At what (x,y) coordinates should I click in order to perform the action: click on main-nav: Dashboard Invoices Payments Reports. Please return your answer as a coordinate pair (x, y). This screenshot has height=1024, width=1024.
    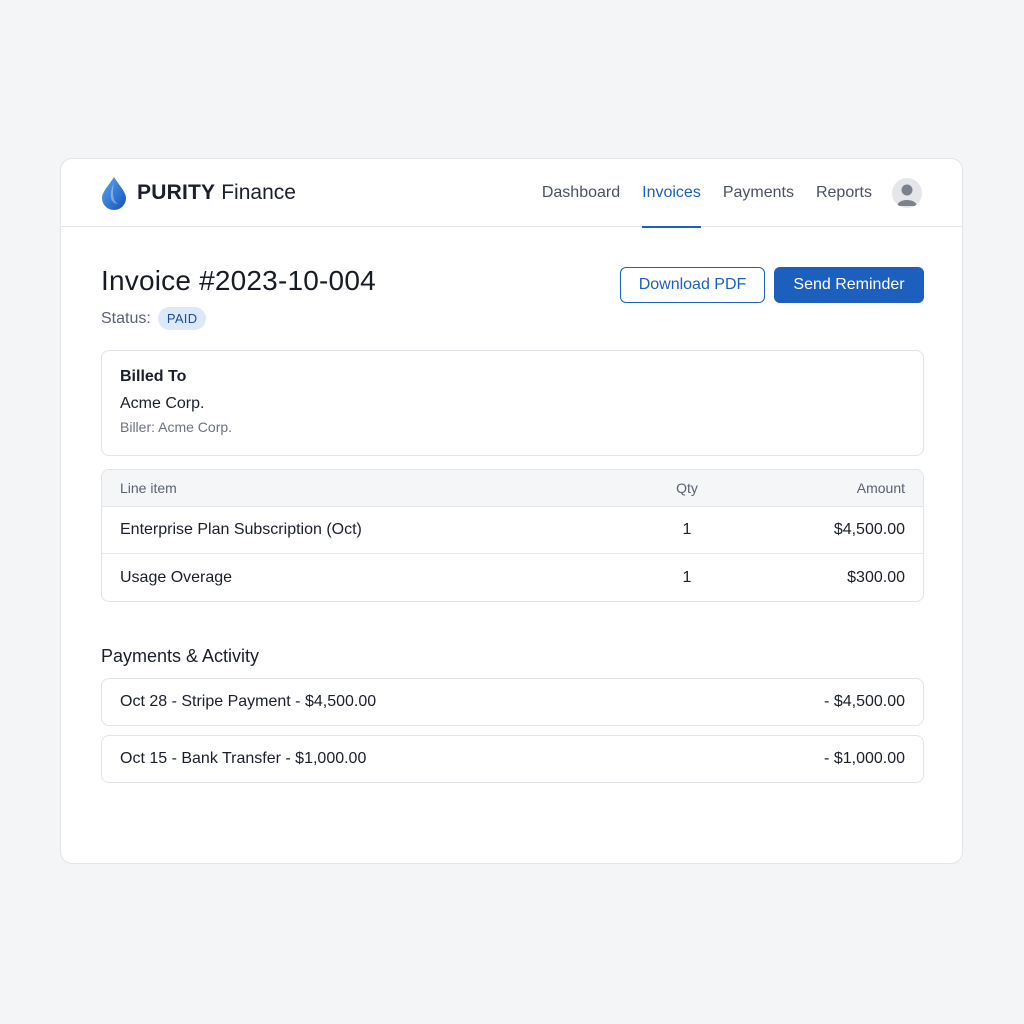
    Looking at the image, I should click on (696, 193).